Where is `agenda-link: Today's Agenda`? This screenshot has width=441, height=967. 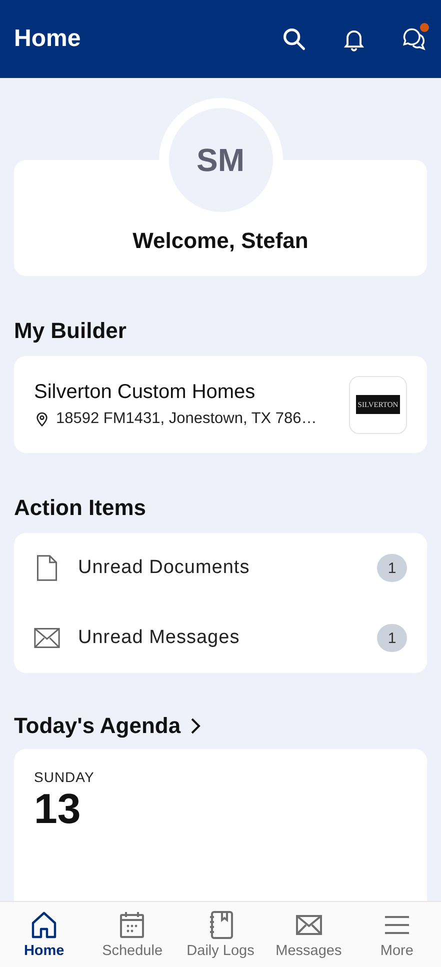 agenda-link: Today's Agenda is located at coordinates (107, 726).